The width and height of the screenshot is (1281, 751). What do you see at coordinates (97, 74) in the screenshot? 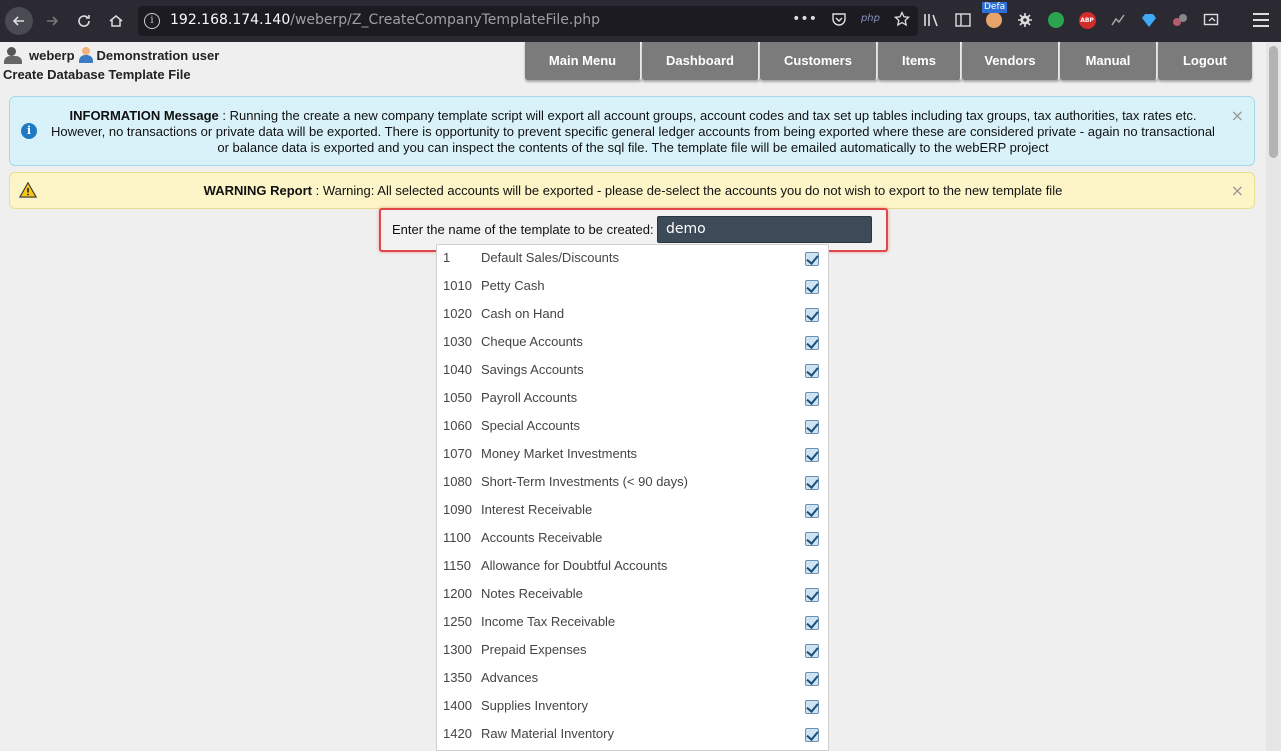
I see `page-title: Create Database Template File` at bounding box center [97, 74].